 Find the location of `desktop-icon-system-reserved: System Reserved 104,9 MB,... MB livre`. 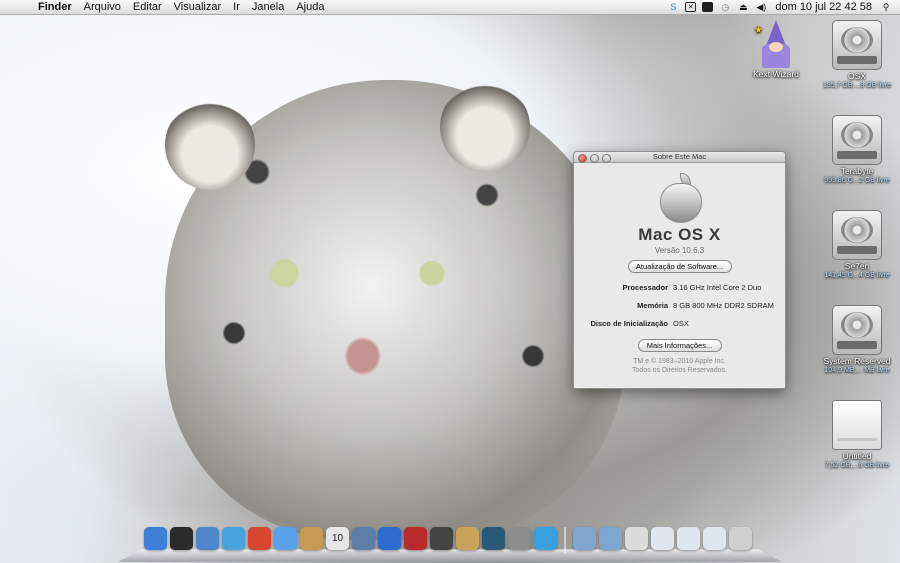

desktop-icon-system-reserved: System Reserved 104,9 MB,... MB livre is located at coordinates (857, 340).